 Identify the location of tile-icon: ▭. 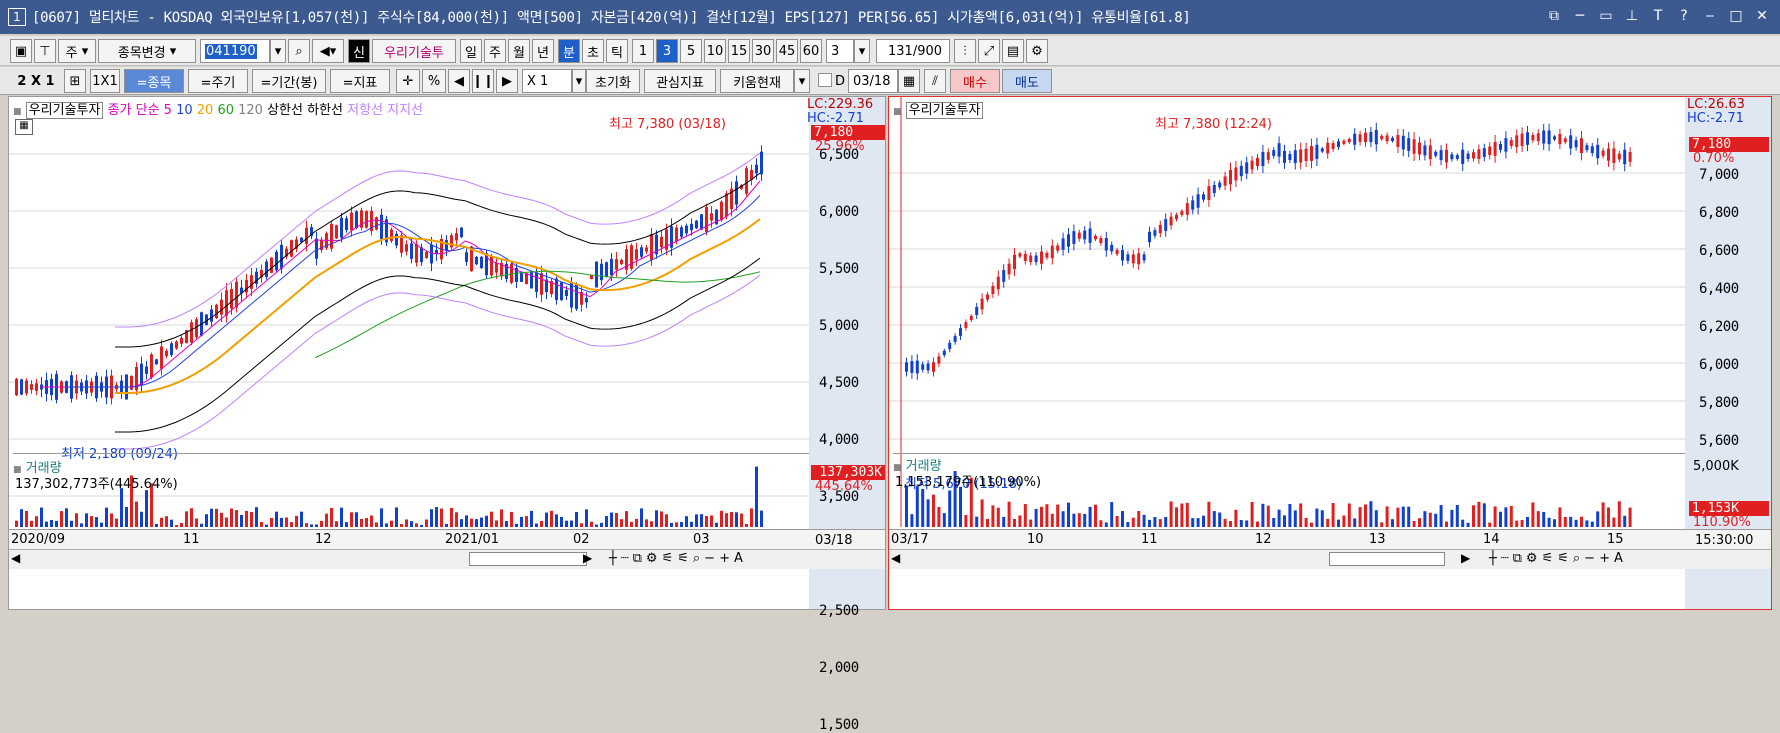
(1606, 16).